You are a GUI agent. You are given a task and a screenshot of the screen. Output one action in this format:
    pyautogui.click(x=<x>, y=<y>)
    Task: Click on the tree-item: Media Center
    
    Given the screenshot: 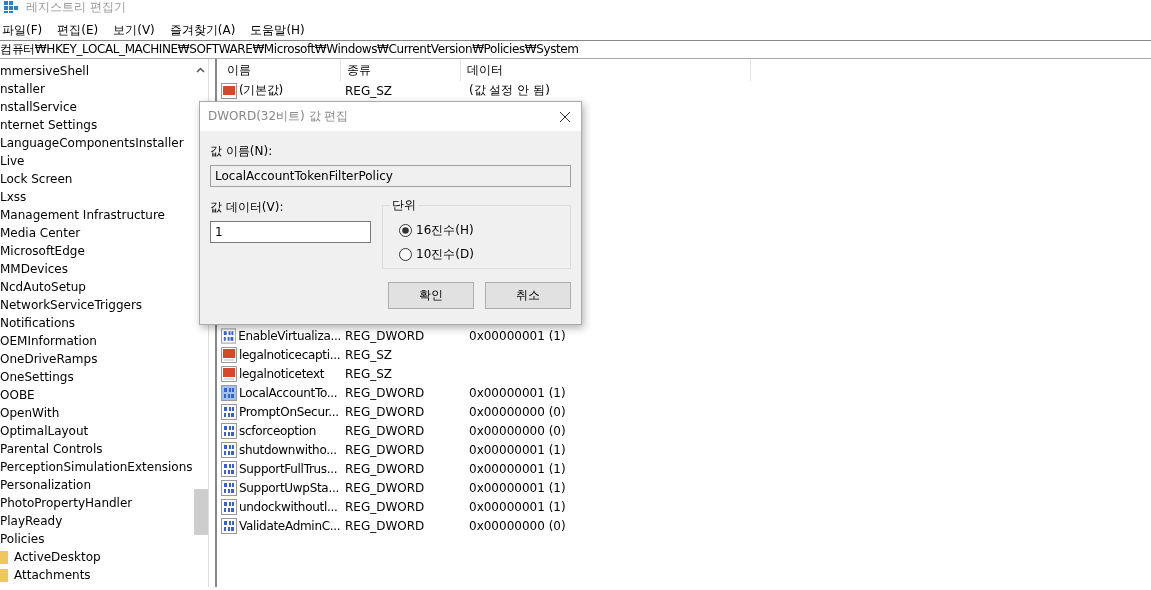 What is the action you would take?
    pyautogui.click(x=40, y=233)
    